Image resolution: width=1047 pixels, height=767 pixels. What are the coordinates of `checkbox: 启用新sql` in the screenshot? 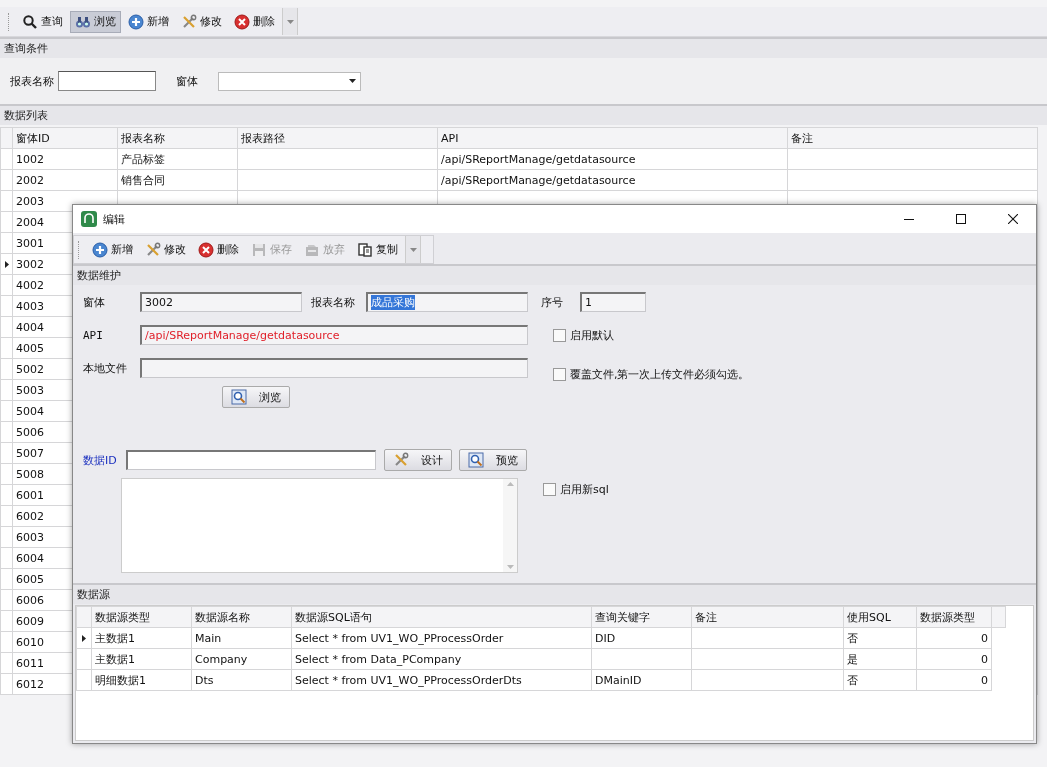 It's located at (576, 489).